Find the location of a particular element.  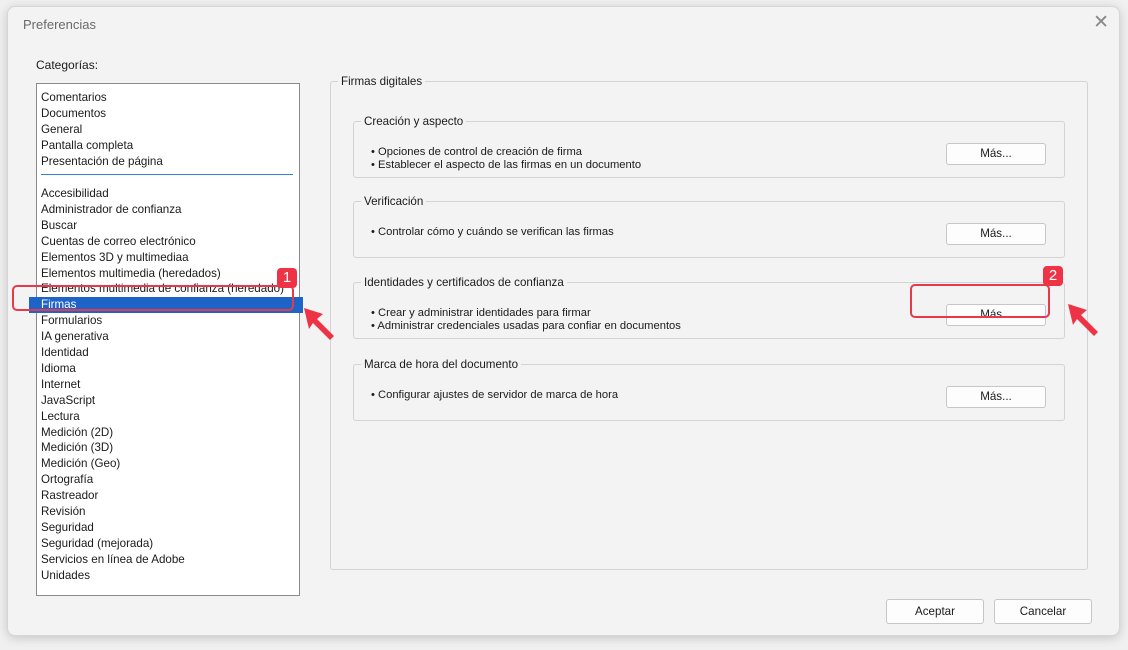

category-item: Identidad is located at coordinates (65, 353).